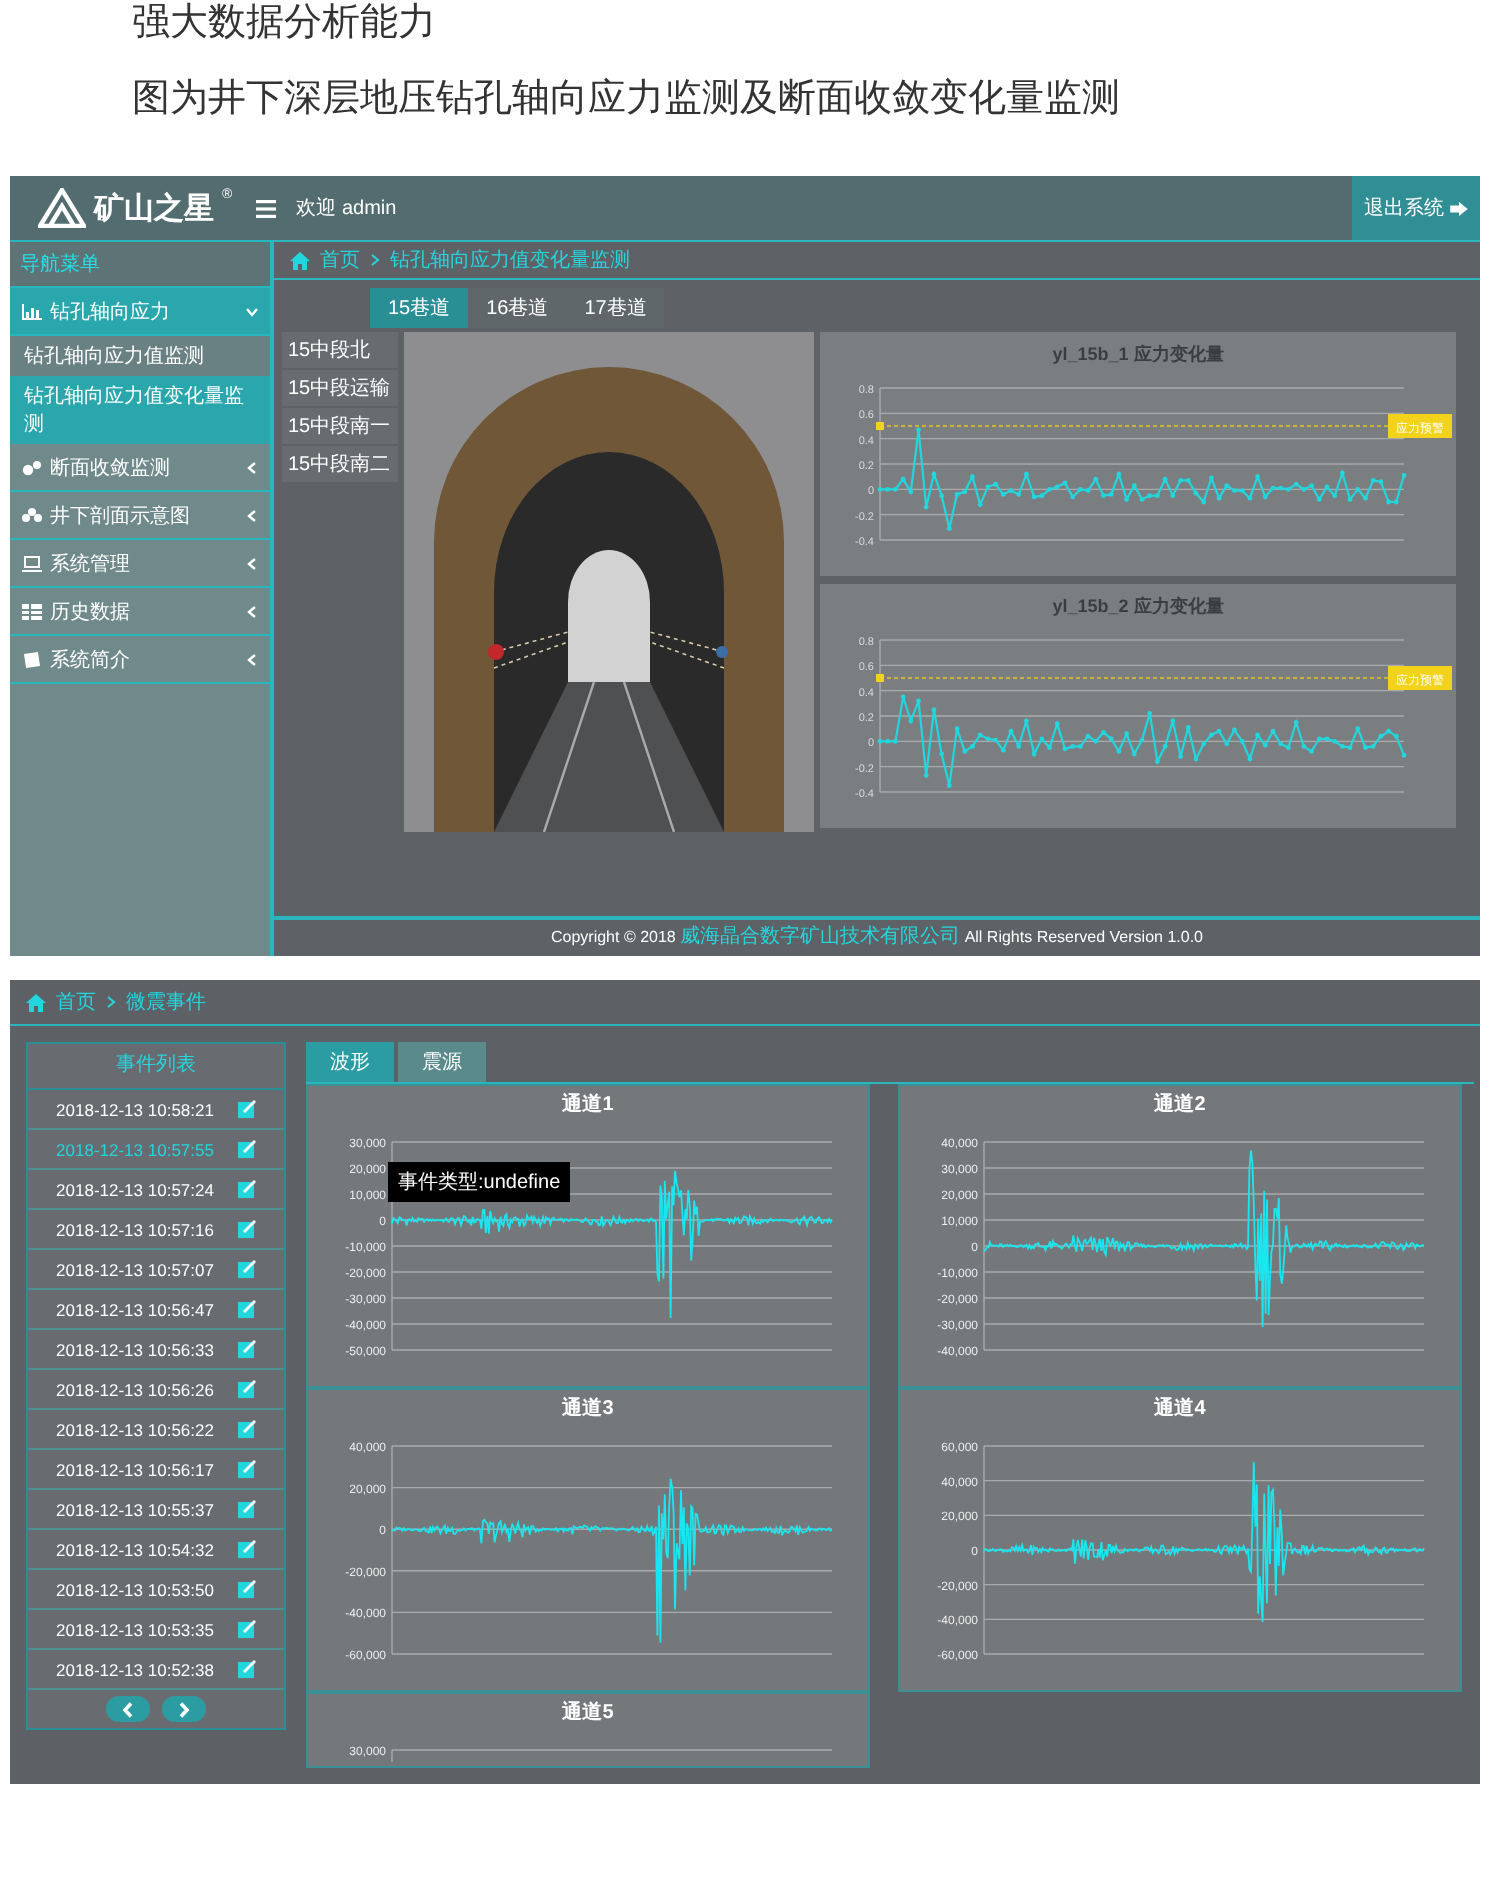  I want to click on nav-item: 系统简介, so click(140, 660).